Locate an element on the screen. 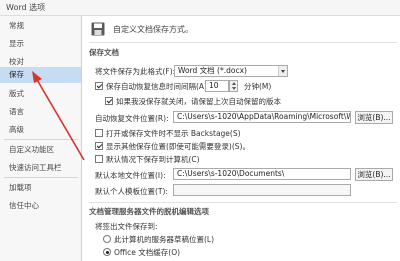 This screenshot has width=400, height=261. autorecover-checkbox is located at coordinates (99, 86).